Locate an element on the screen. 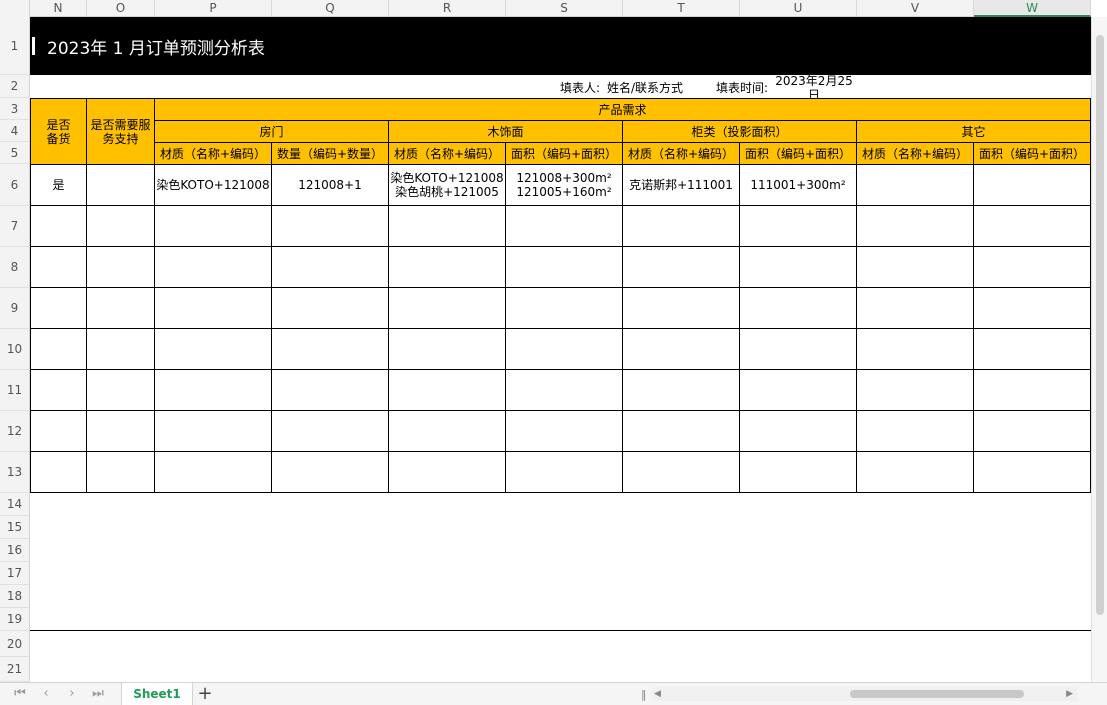  header-wood: 木饰面 is located at coordinates (505, 131).